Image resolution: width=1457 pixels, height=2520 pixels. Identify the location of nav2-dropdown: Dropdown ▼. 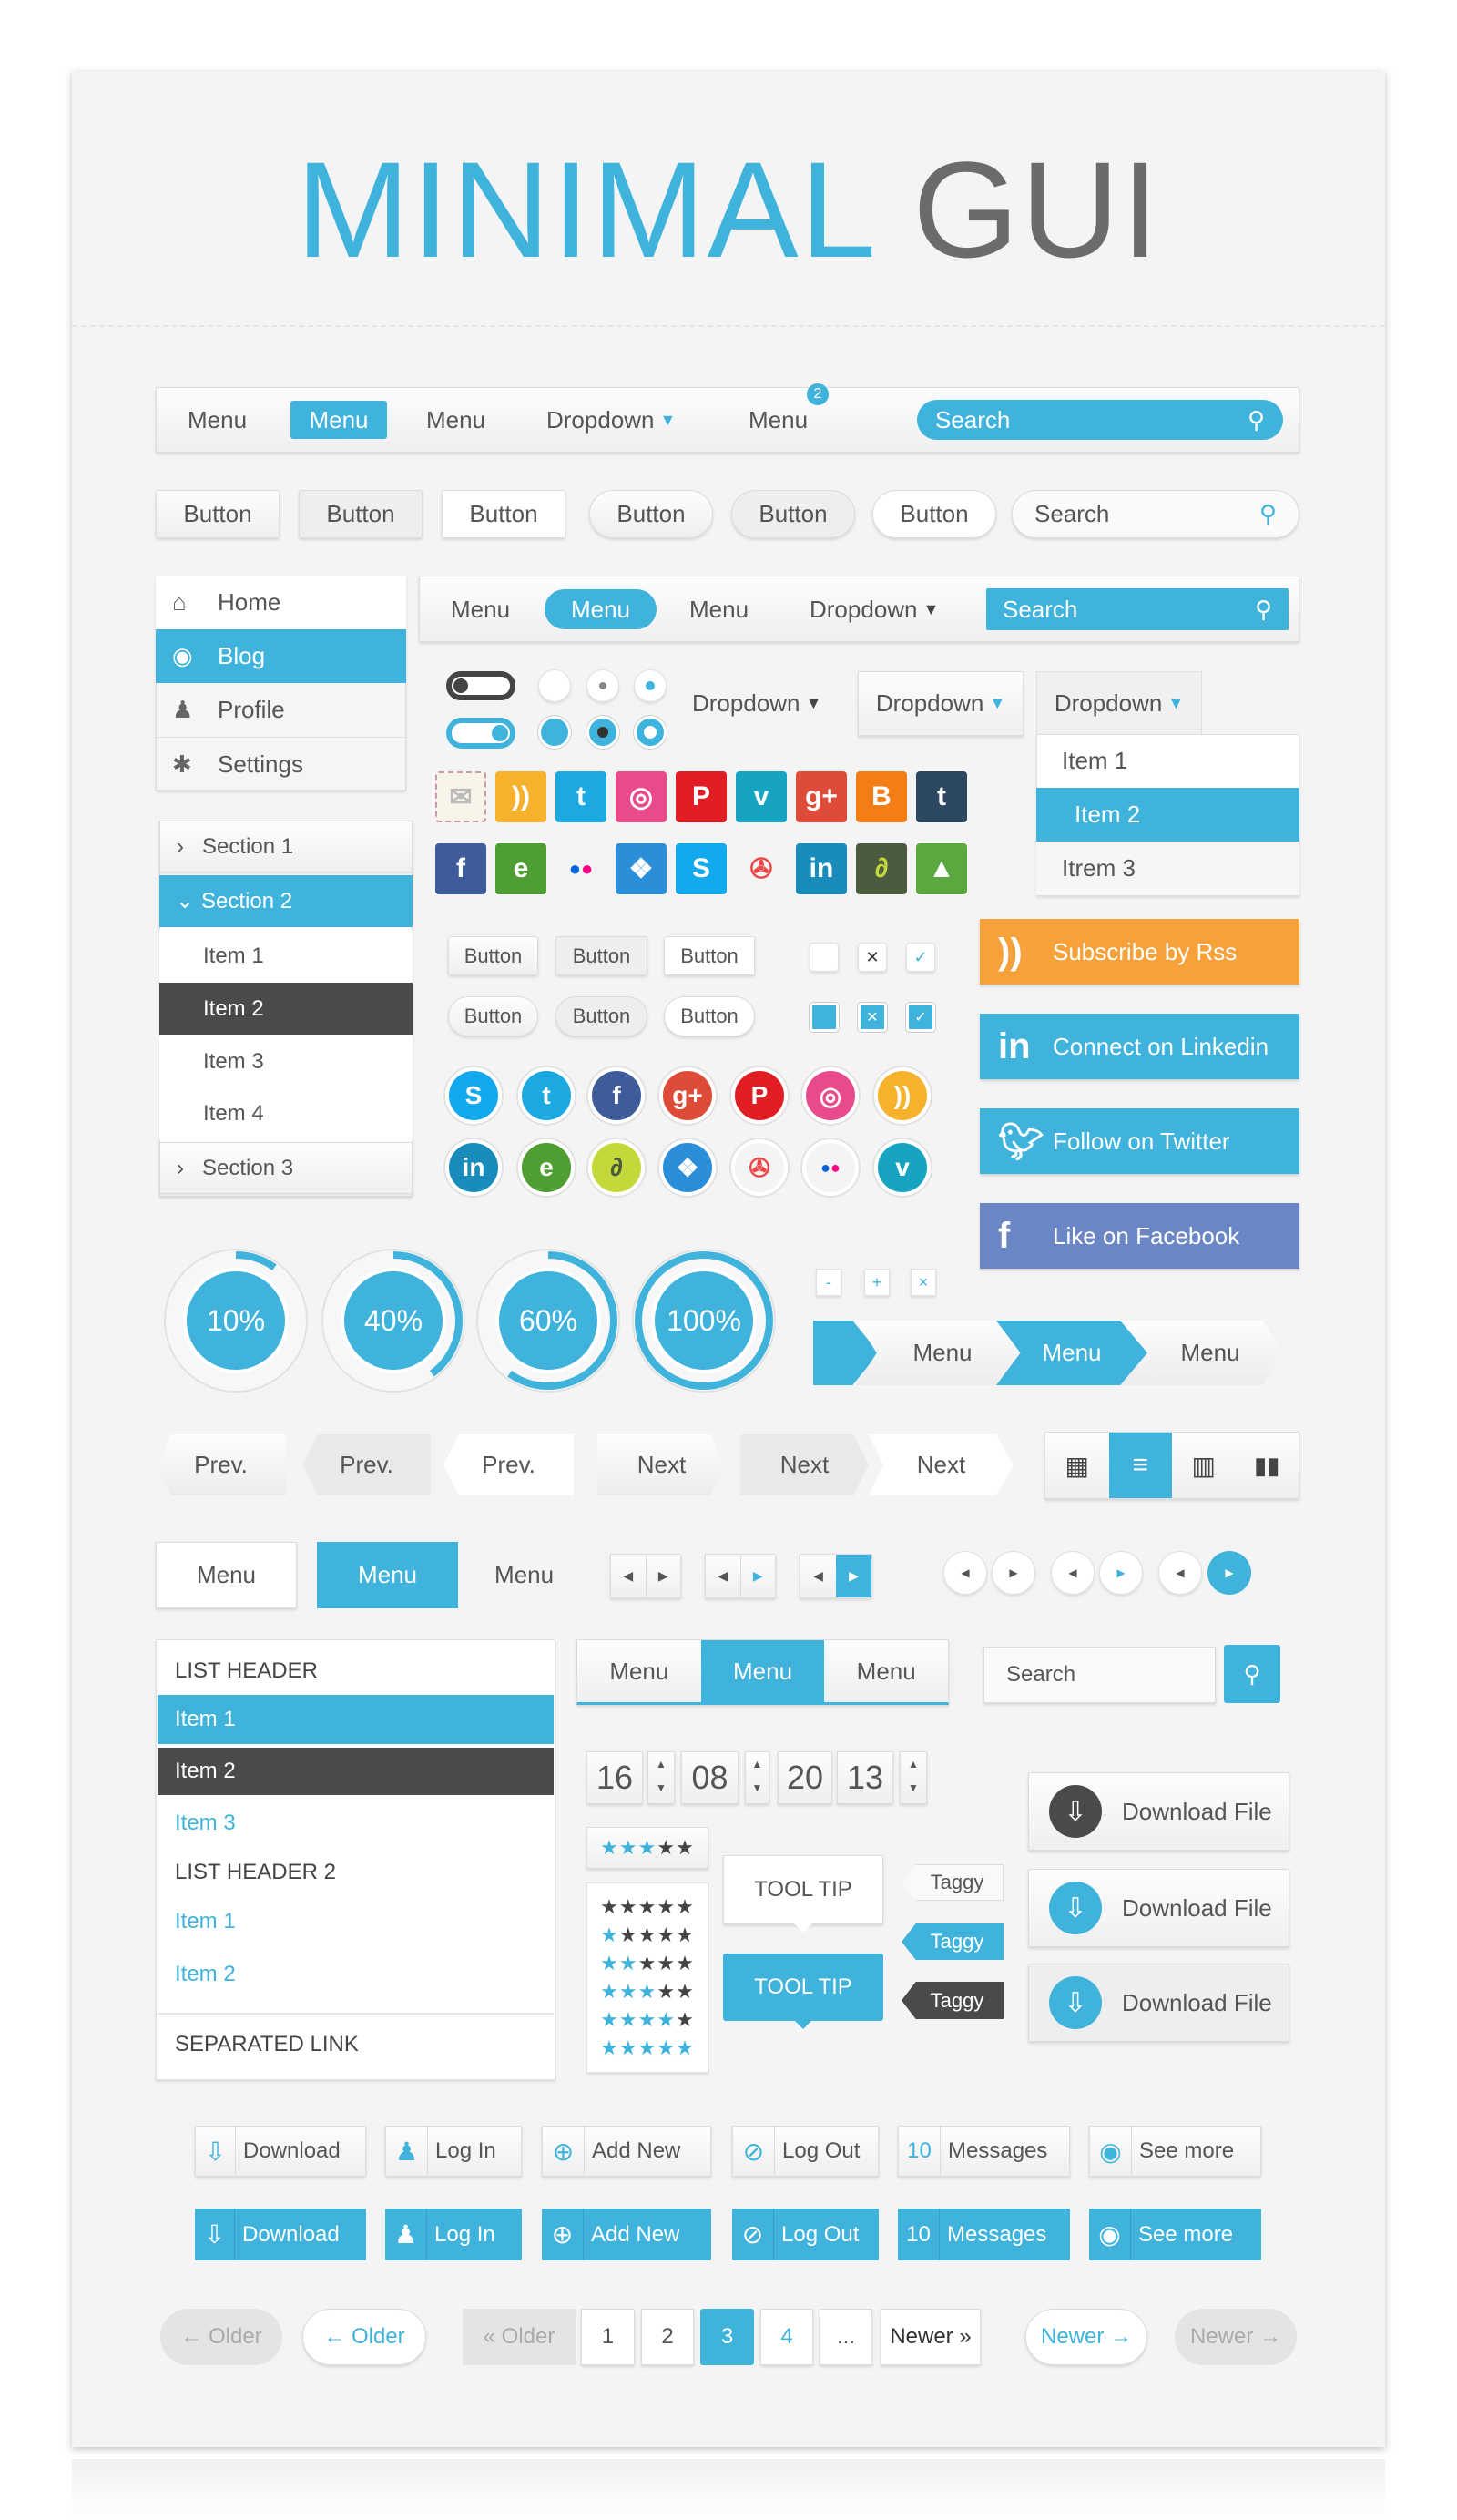
(874, 609).